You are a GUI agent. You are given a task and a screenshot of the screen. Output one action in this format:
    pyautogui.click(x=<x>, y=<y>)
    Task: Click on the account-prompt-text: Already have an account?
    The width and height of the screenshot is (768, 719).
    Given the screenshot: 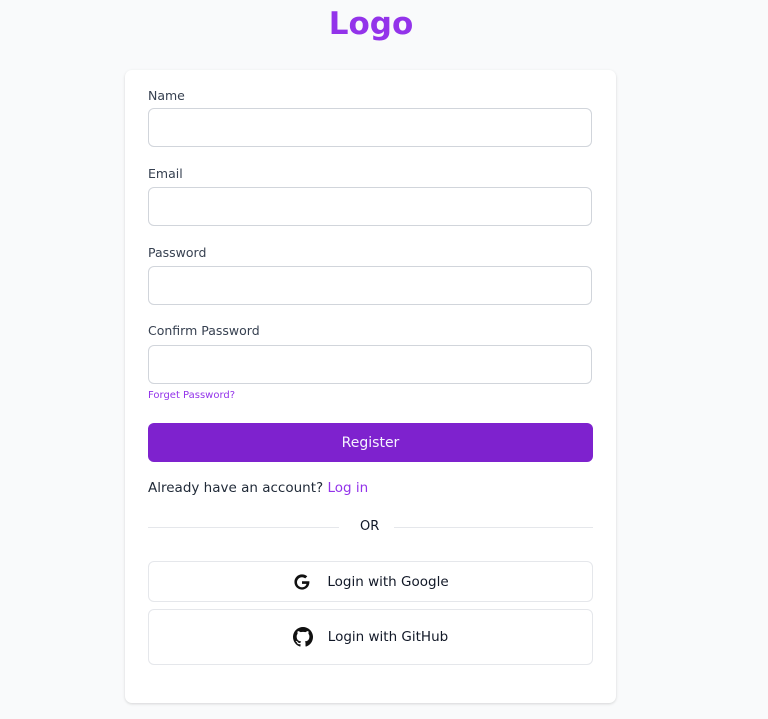 What is the action you would take?
    pyautogui.click(x=236, y=488)
    